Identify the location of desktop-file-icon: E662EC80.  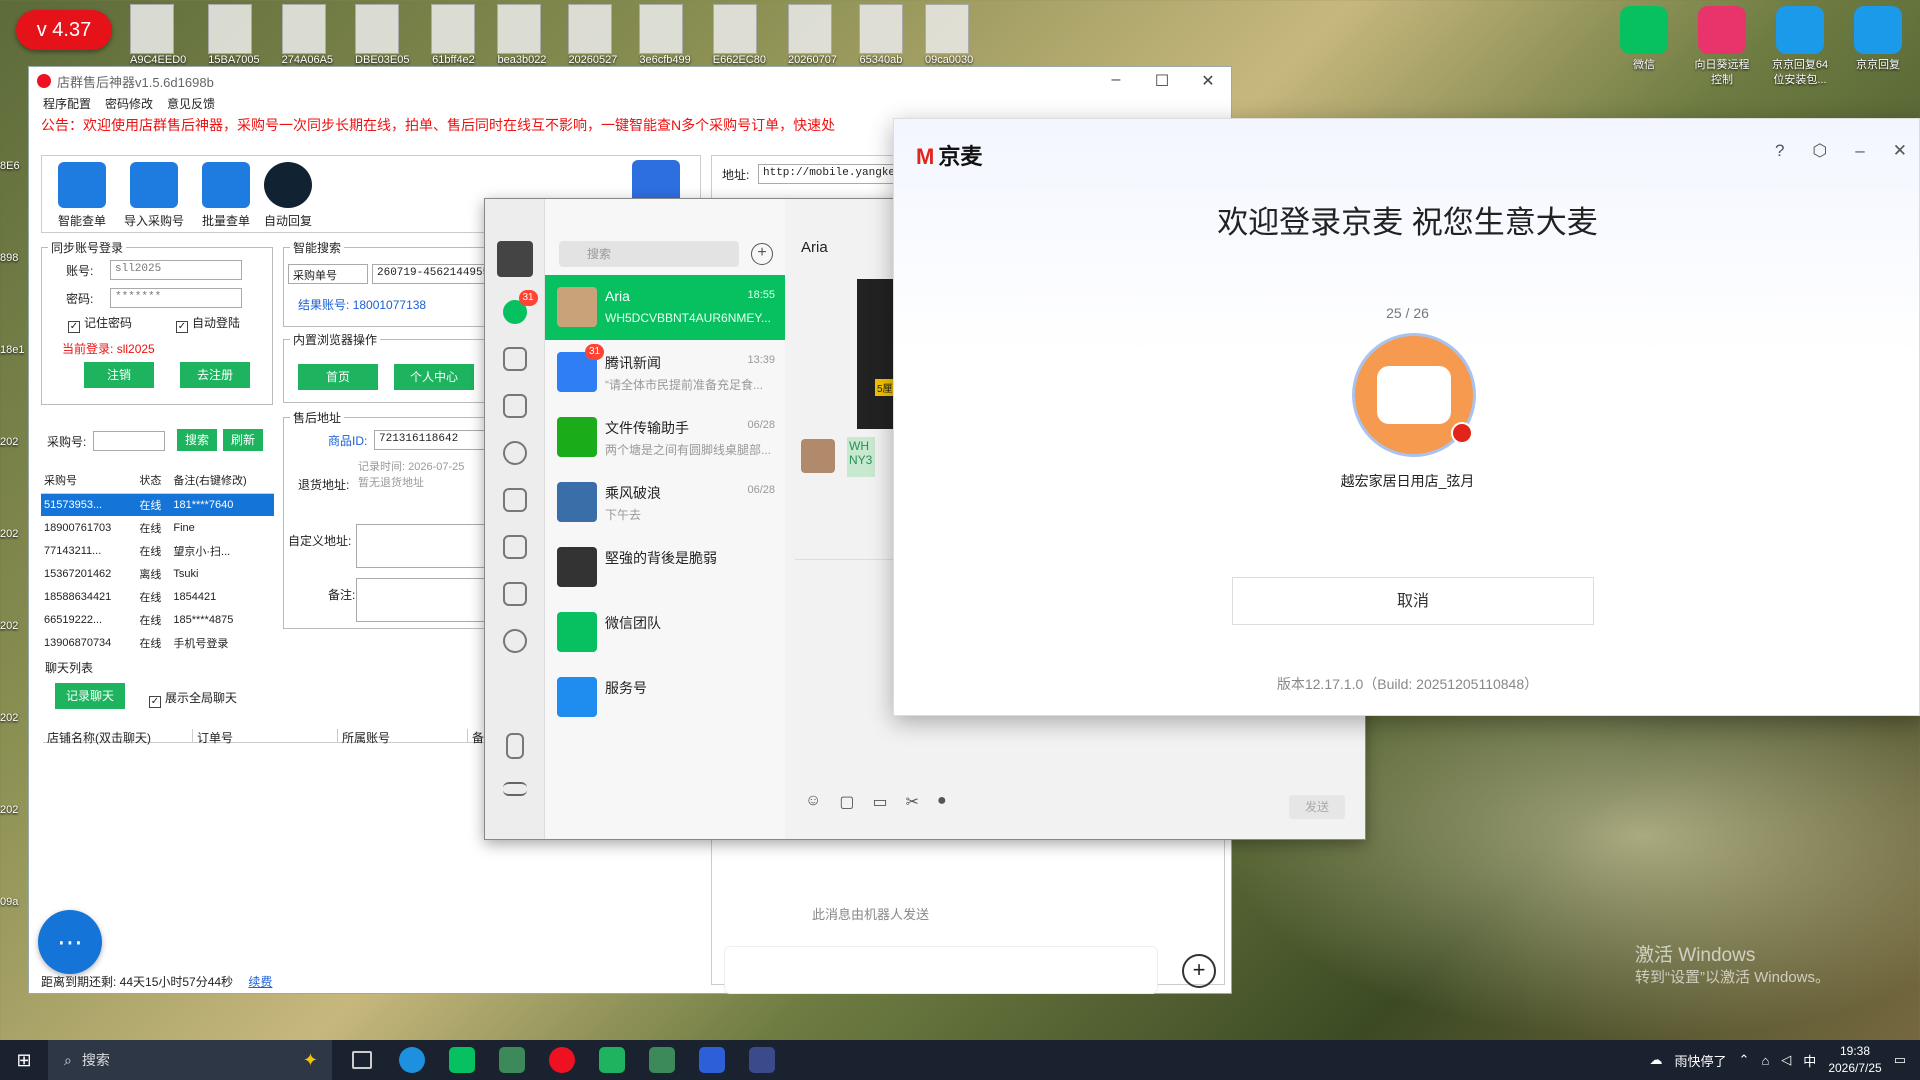
(739, 35).